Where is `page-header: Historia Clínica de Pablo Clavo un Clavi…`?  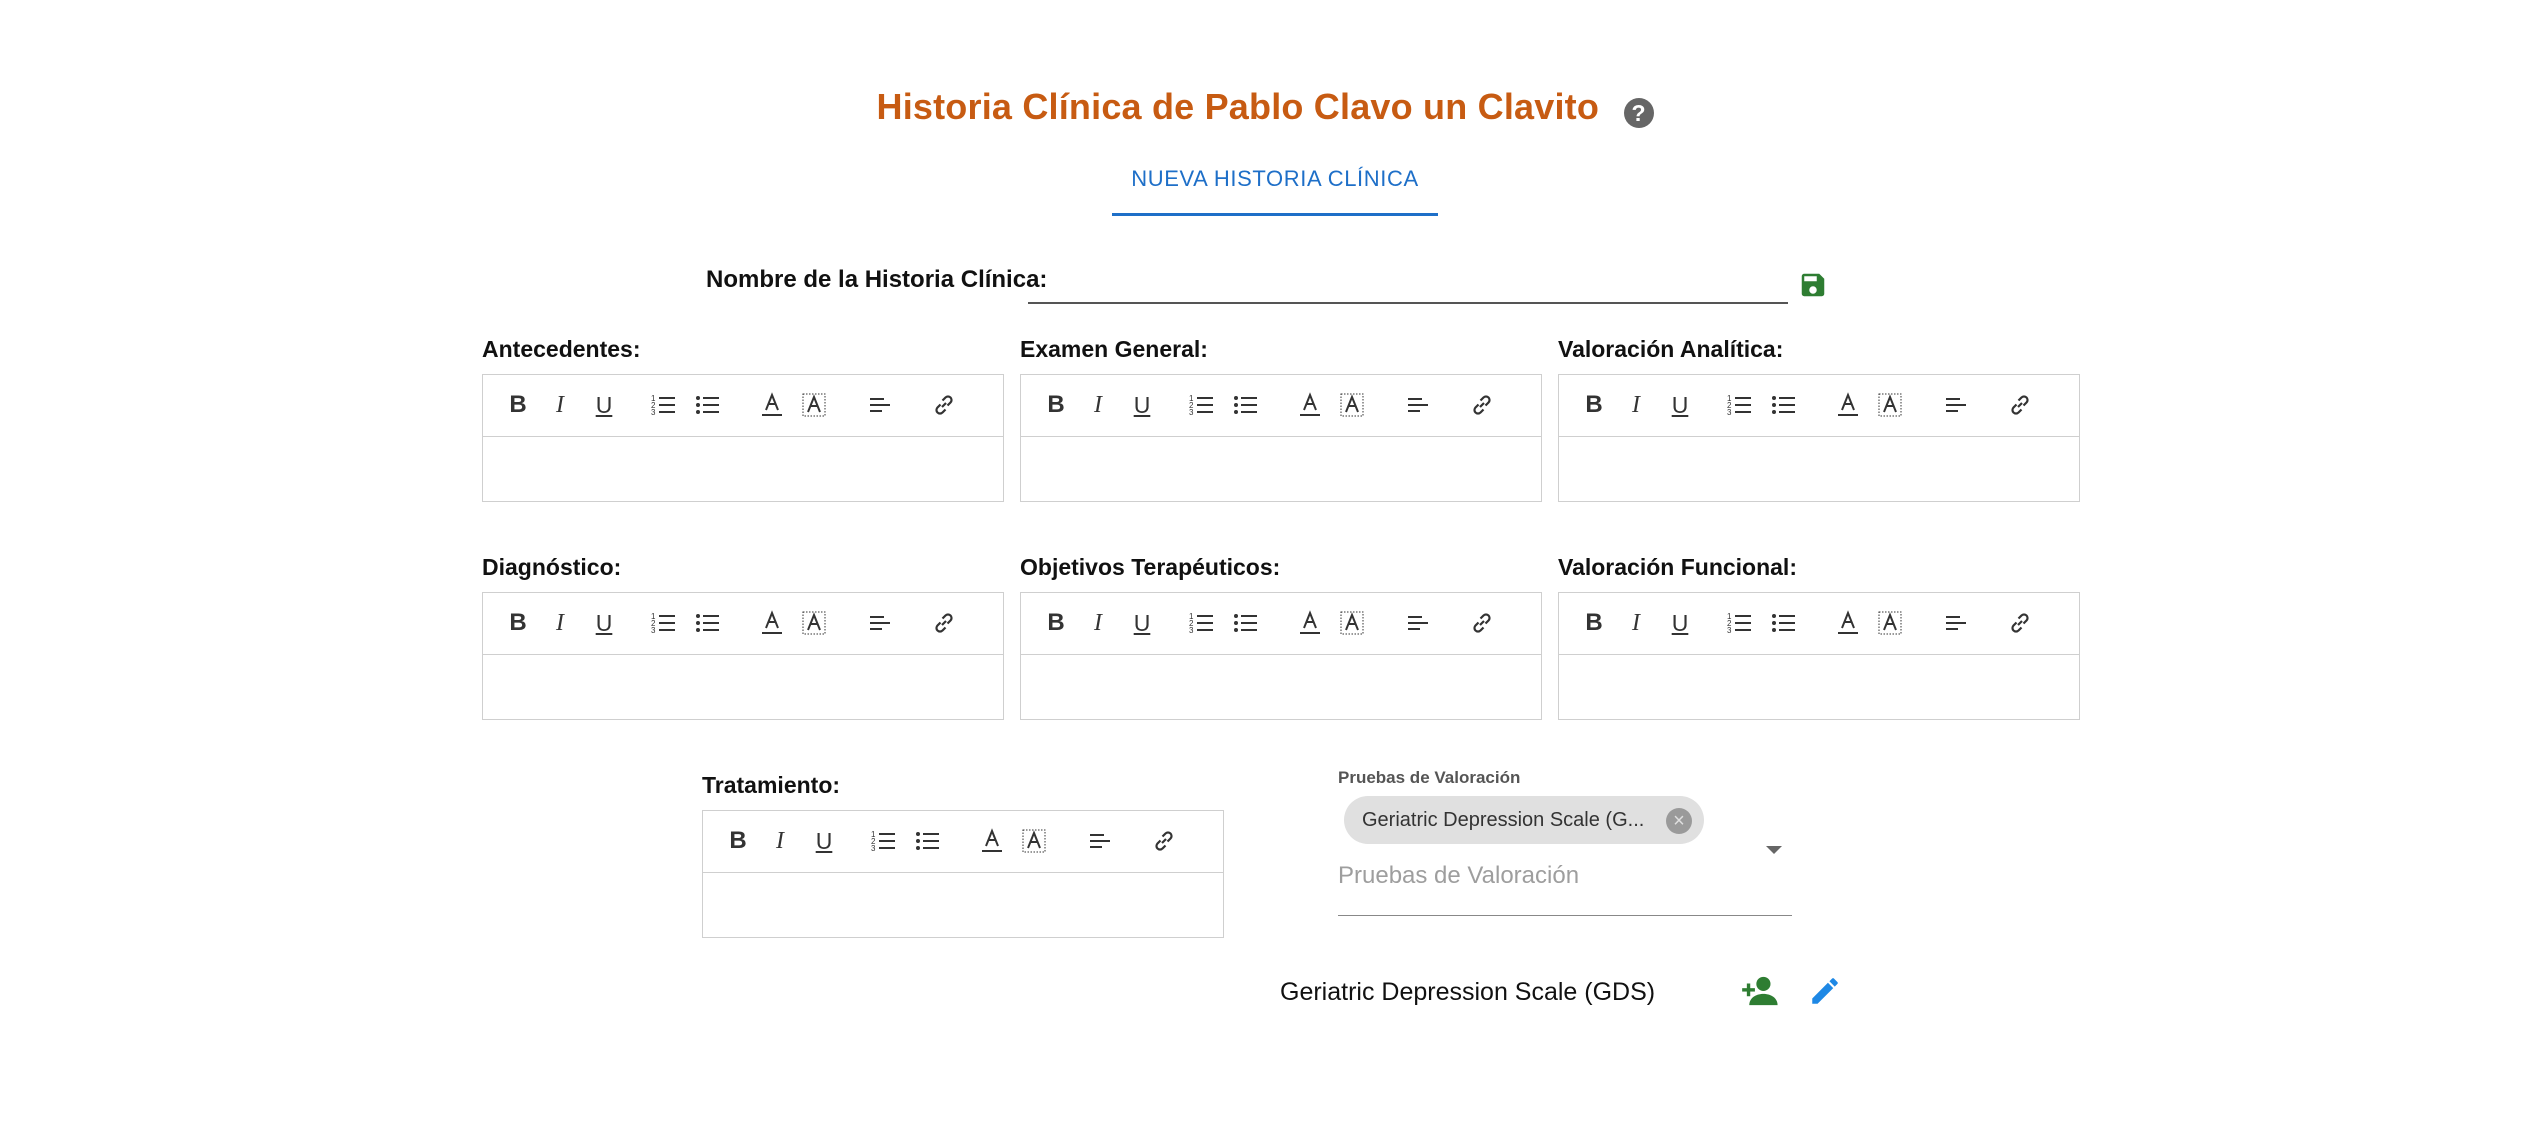 page-header: Historia Clínica de Pablo Clavo un Clavi… is located at coordinates (1265, 107).